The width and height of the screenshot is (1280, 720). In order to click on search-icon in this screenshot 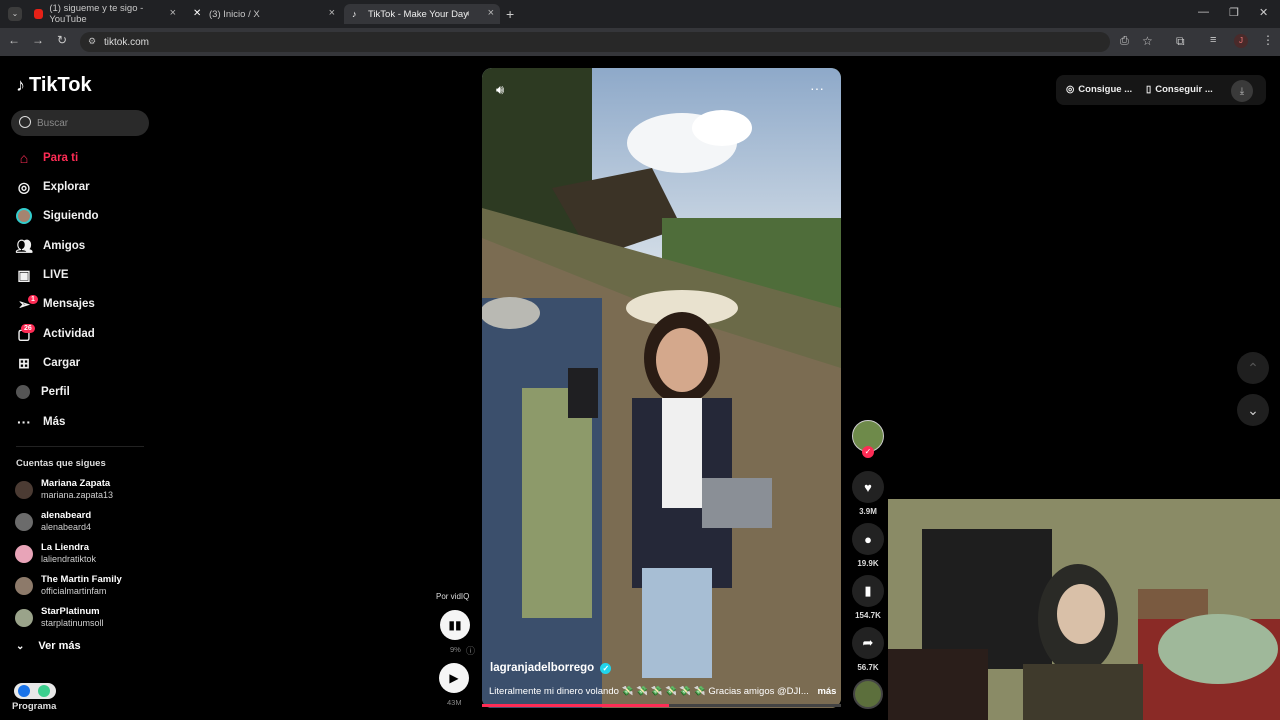, I will do `click(25, 122)`.